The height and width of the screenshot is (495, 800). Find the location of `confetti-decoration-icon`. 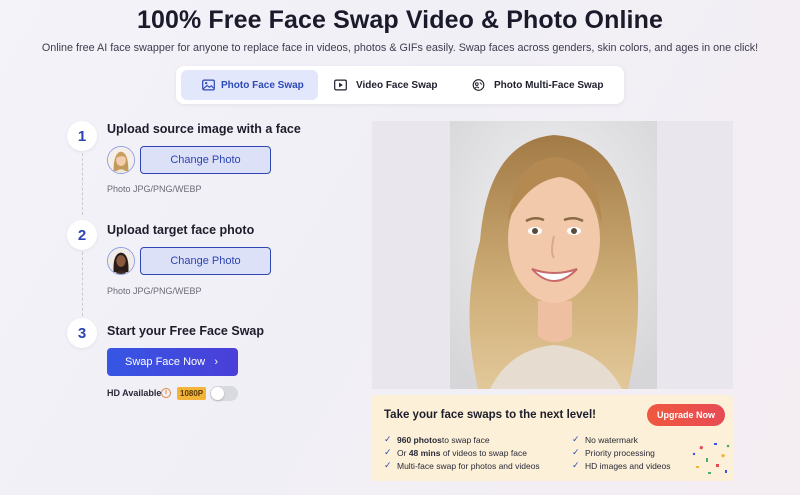

confetti-decoration-icon is located at coordinates (711, 458).